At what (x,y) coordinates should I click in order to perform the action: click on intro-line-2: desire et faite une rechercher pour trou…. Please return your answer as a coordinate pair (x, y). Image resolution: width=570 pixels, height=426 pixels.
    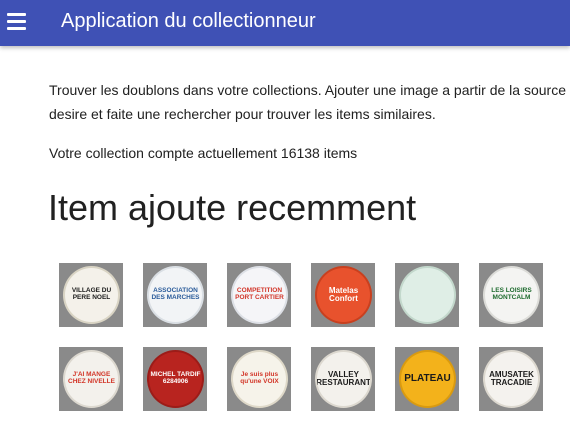
    Looking at the image, I should click on (242, 114).